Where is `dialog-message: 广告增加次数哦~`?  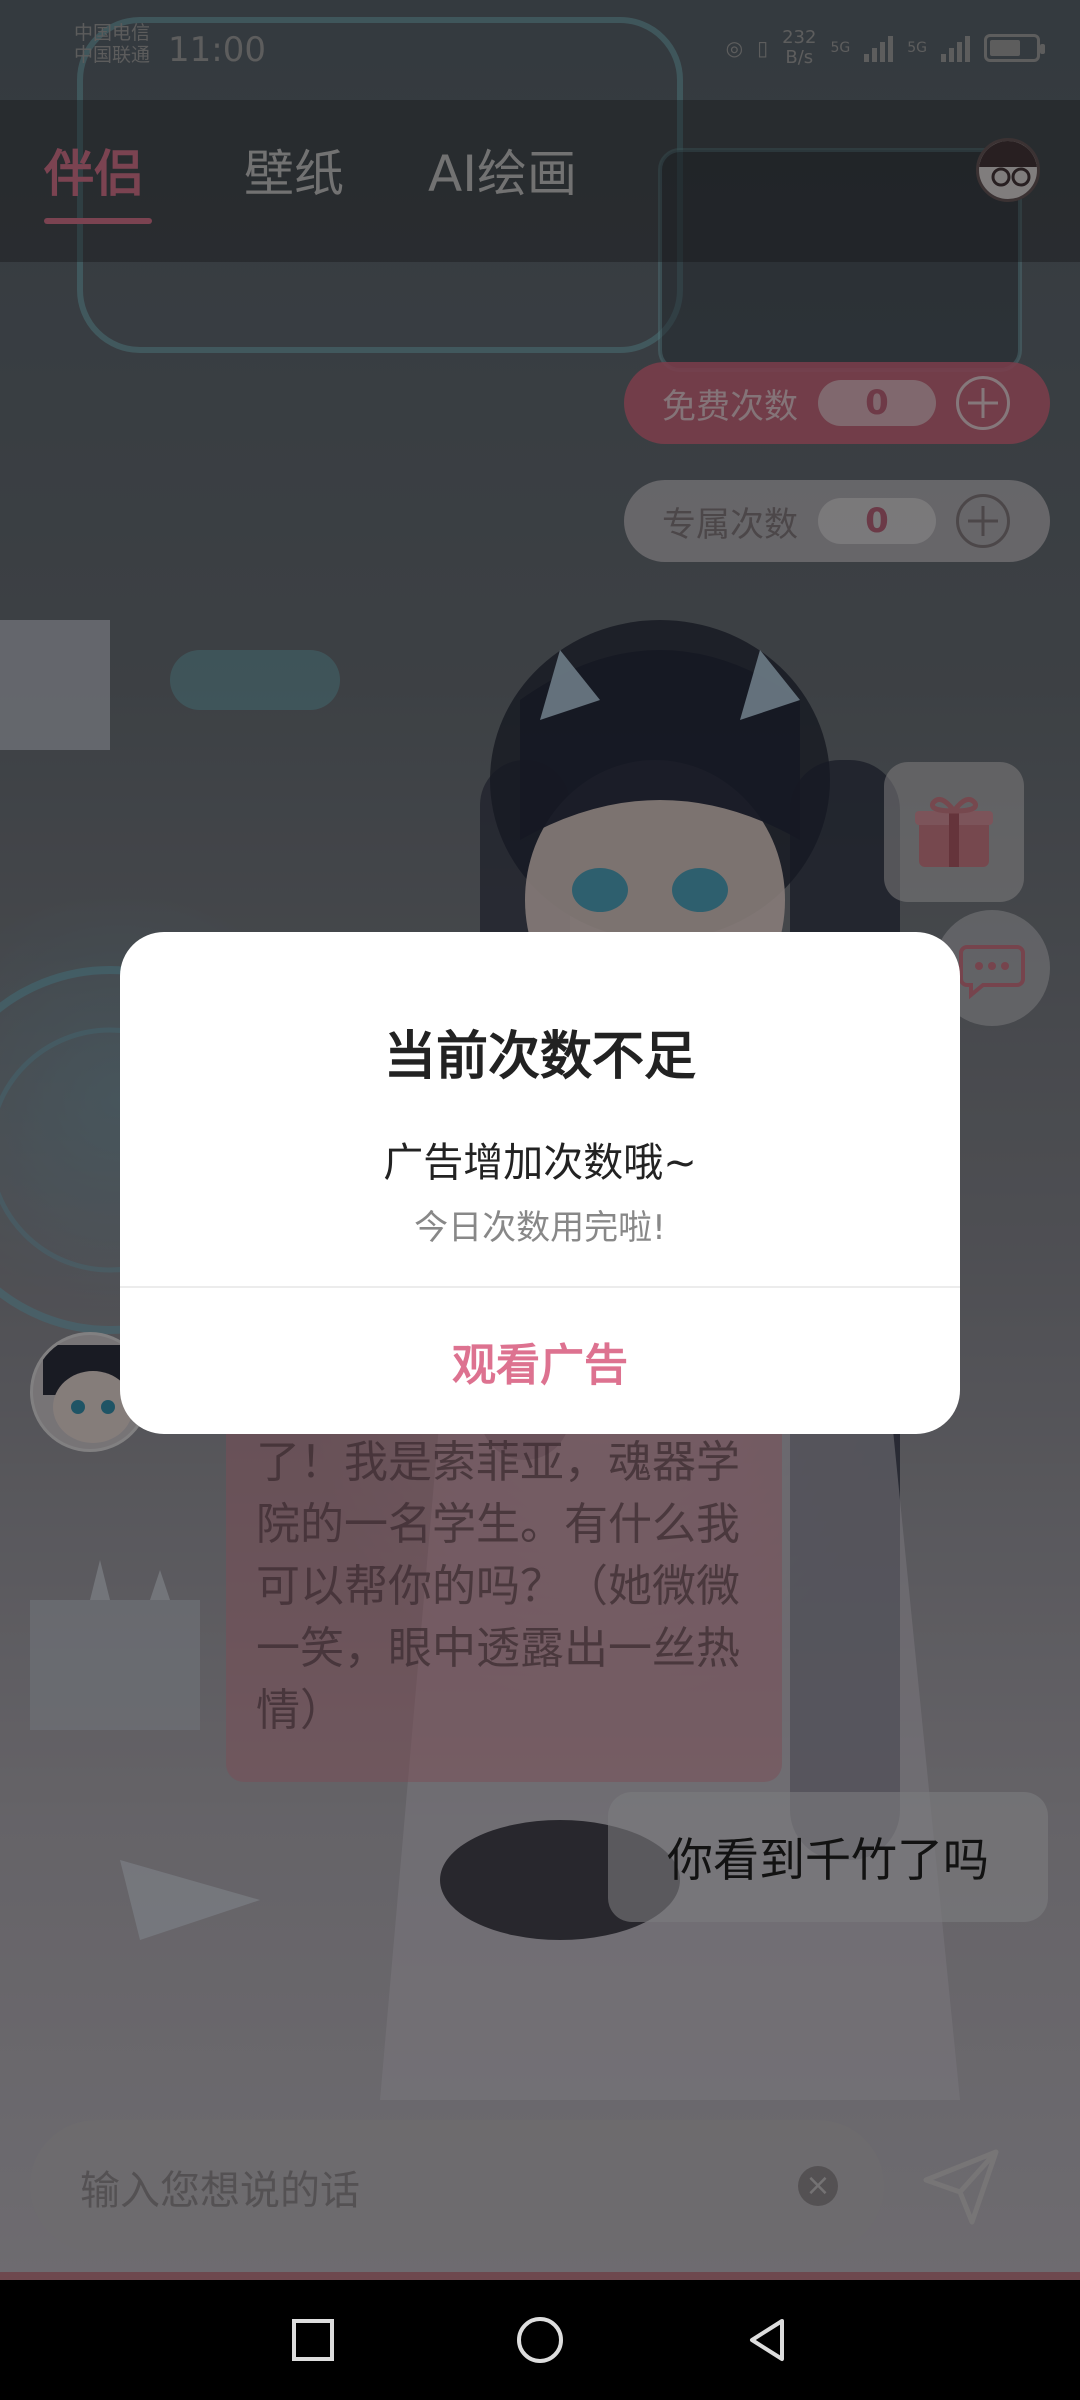 dialog-message: 广告增加次数哦~ is located at coordinates (540, 1163).